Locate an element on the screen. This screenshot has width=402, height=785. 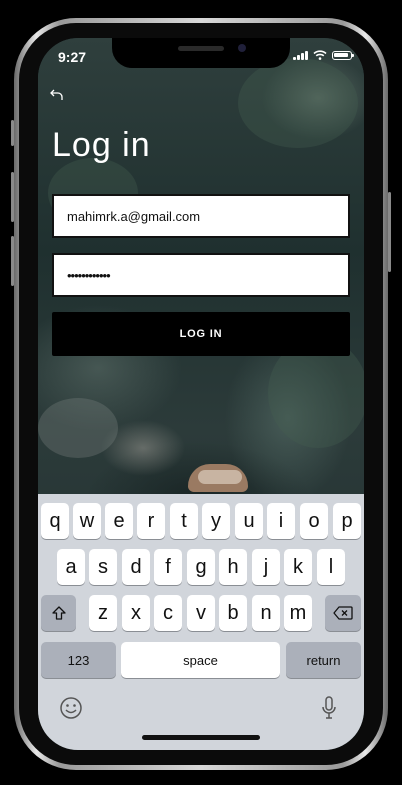
wifi-icon is located at coordinates (320, 55).